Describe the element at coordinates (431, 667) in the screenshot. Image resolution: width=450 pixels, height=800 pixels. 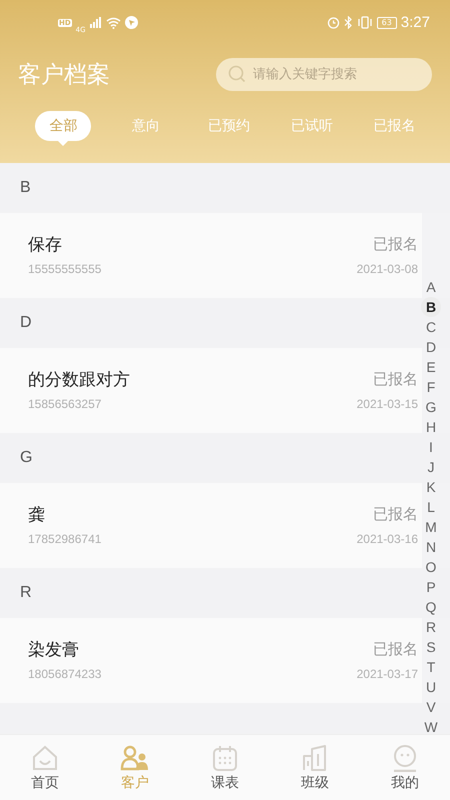
I see `index-letter: T` at that location.